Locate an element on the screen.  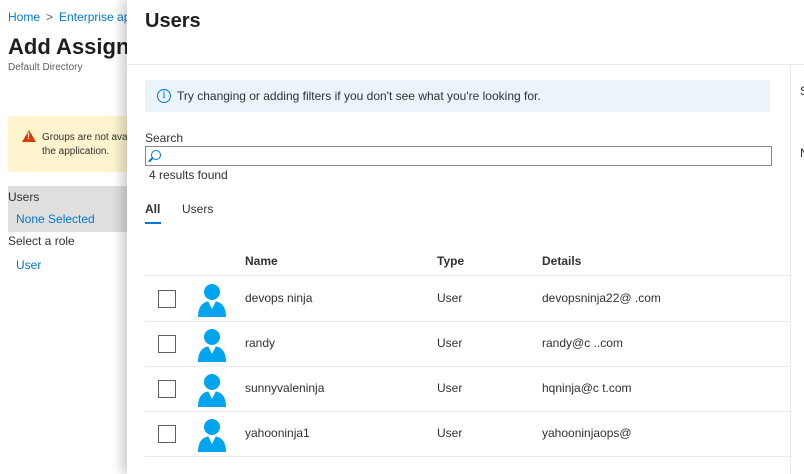
search-input is located at coordinates (458, 156).